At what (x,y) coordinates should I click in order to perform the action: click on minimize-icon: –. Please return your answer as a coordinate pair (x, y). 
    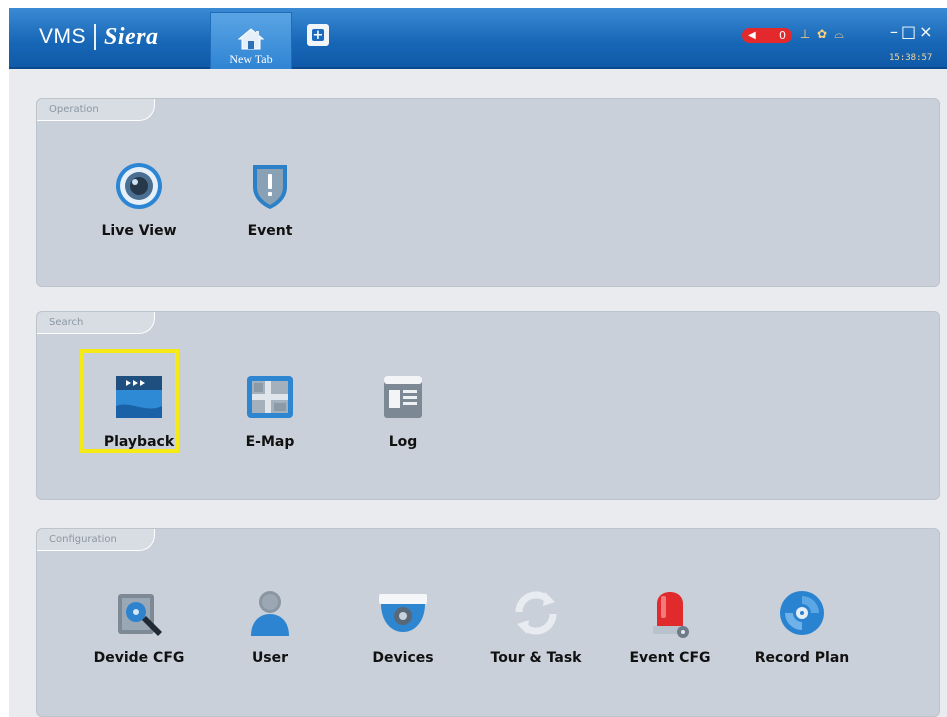
    Looking at the image, I should click on (894, 31).